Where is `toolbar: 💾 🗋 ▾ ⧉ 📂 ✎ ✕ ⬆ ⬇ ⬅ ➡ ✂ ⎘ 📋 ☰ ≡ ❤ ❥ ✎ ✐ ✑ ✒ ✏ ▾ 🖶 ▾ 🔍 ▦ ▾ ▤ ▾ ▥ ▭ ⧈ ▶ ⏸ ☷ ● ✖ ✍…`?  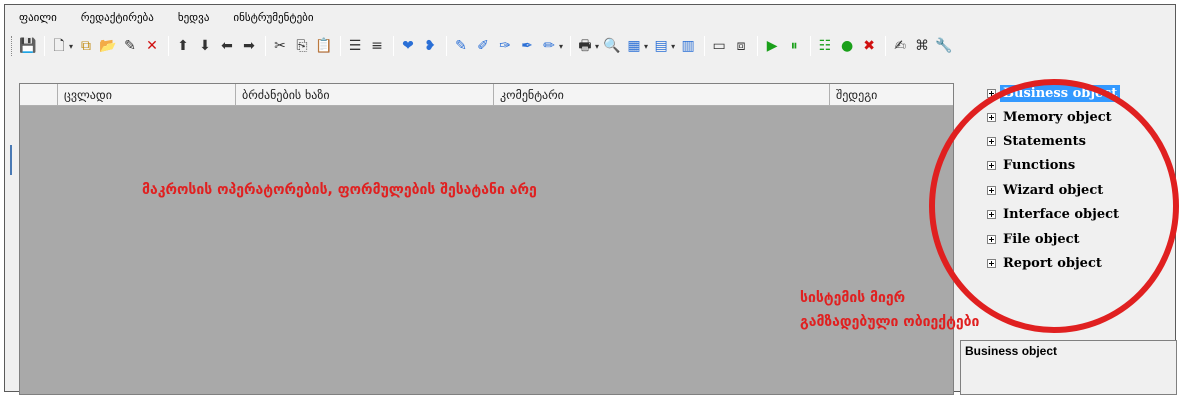 toolbar: 💾 🗋 ▾ ⧉ 📂 ✎ ✕ ⬆ ⬇ ⬅ ➡ ✂ ⎘ 📋 ☰ ≡ ❤ ❥ ✎ ✐ ✑ ✒ ✏ ▾ 🖶 ▾ 🔍 ▦ ▾ ▤ ▾ ▥ ▭ ⧈ ▶ ⏸ ☷ ● ✖ ✍… is located at coordinates (590, 46).